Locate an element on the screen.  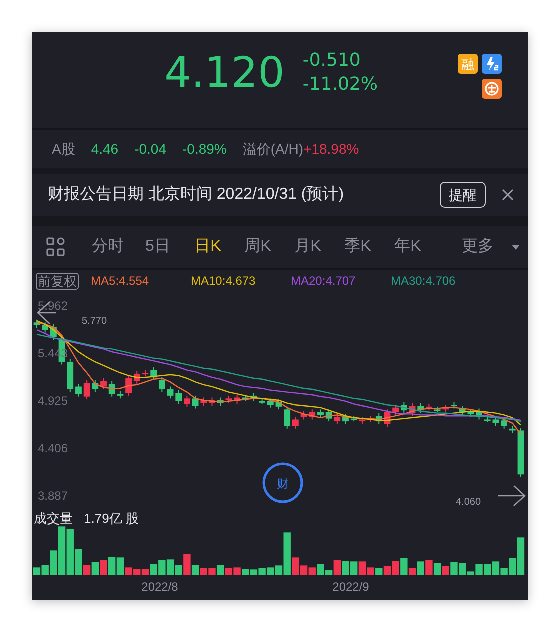
price-axis-label: 4.925 is located at coordinates (53, 401).